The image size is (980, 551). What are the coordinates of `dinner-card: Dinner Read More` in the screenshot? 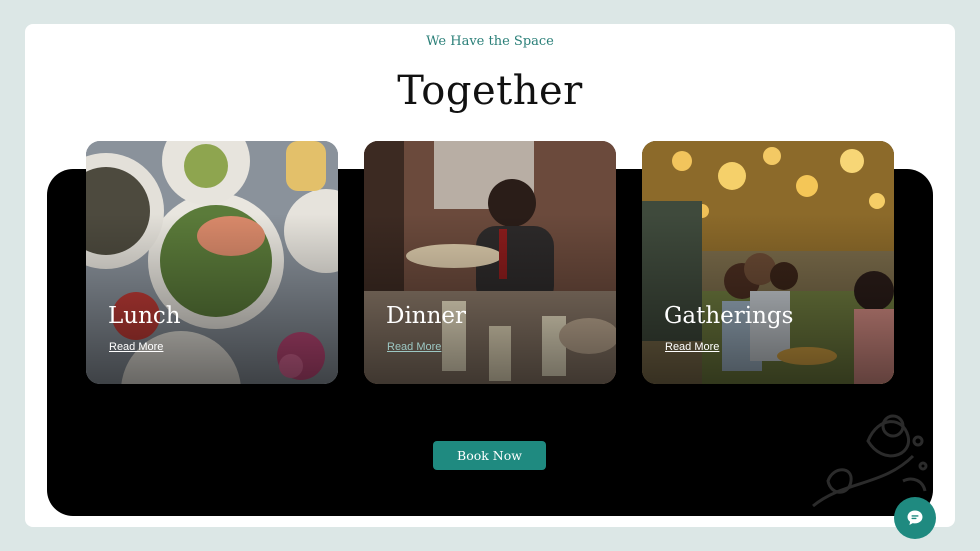 It's located at (490, 262).